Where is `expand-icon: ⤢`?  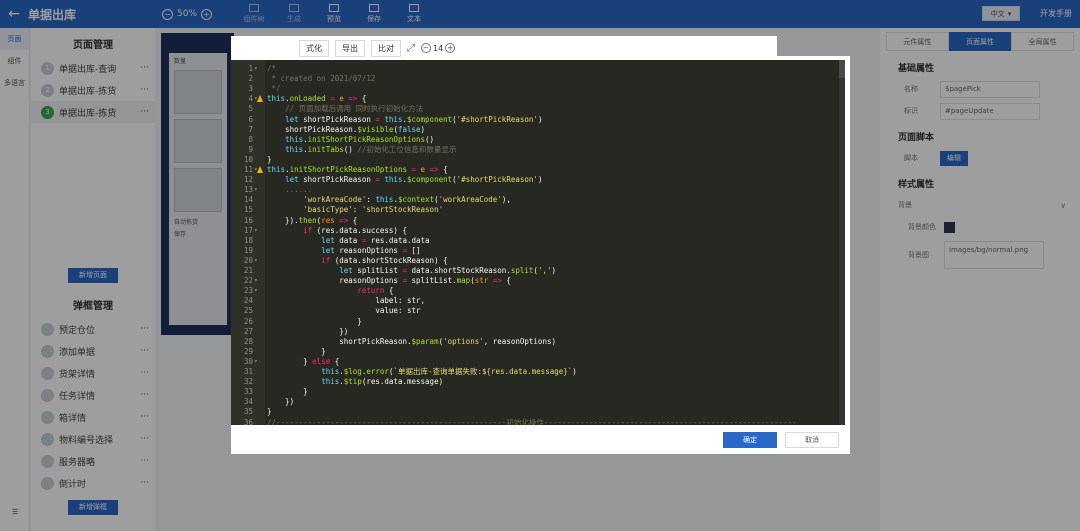
expand-icon: ⤢ is located at coordinates (411, 48).